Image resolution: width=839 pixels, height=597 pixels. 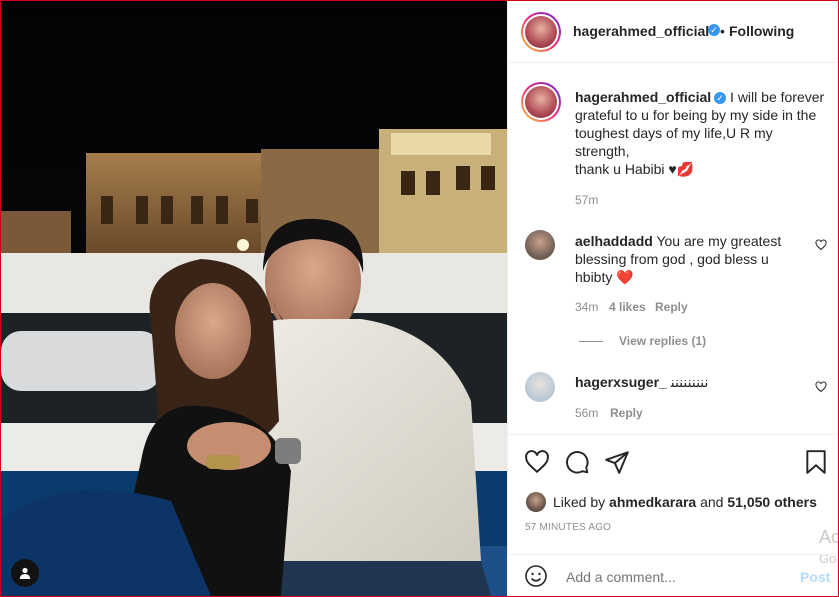 I want to click on user-tag-icon, so click(x=25, y=573).